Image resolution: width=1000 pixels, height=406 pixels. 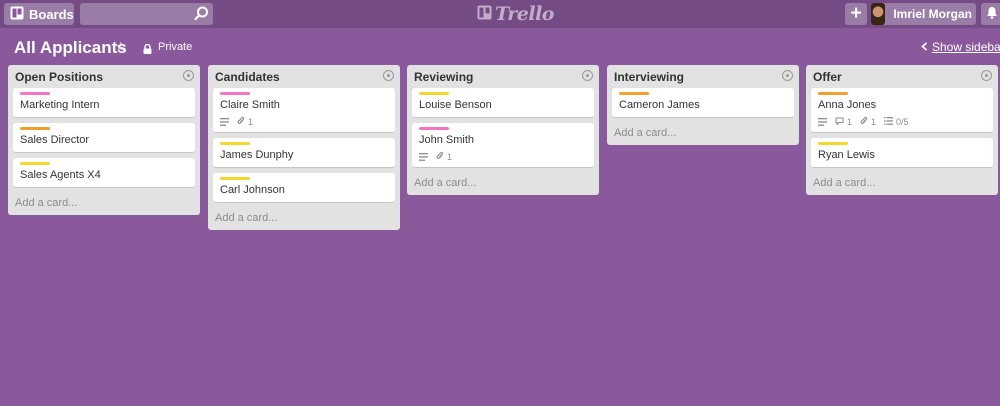 What do you see at coordinates (304, 188) in the screenshot?
I see `card: Carl Johnson` at bounding box center [304, 188].